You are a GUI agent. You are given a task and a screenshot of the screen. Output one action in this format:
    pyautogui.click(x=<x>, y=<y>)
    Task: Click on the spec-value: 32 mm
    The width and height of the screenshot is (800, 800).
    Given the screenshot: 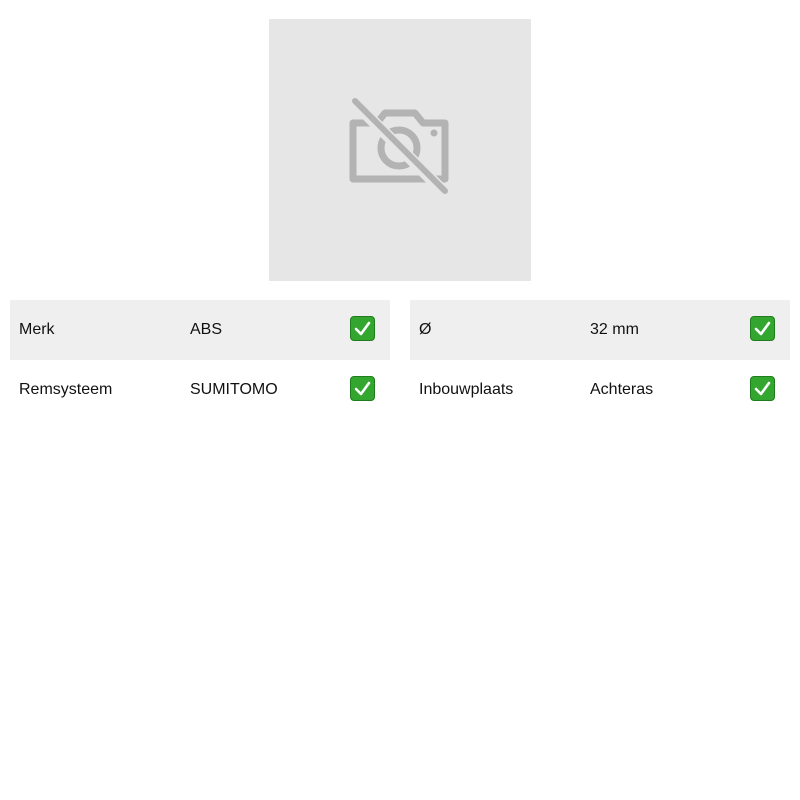 What is the action you would take?
    pyautogui.click(x=614, y=329)
    